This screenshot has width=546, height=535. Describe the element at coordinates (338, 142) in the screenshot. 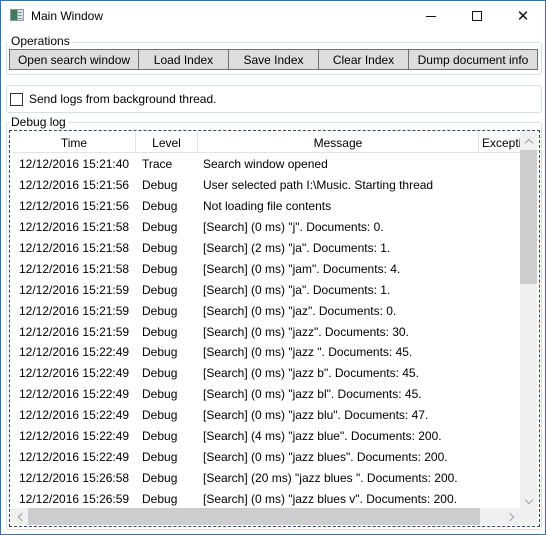

I see `column-header-message: Message` at that location.